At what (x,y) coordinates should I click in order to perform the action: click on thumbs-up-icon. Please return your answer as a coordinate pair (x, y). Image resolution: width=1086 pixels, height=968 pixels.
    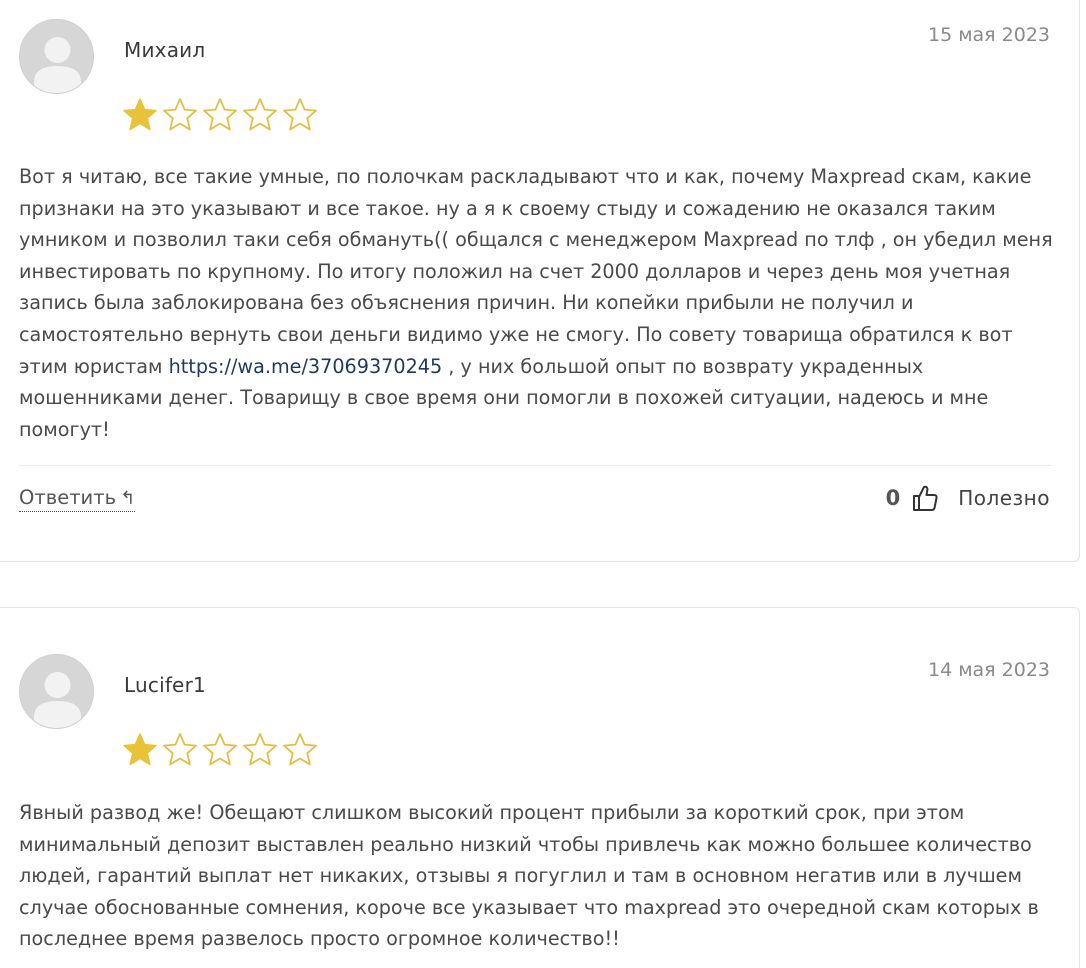
    Looking at the image, I should click on (925, 498).